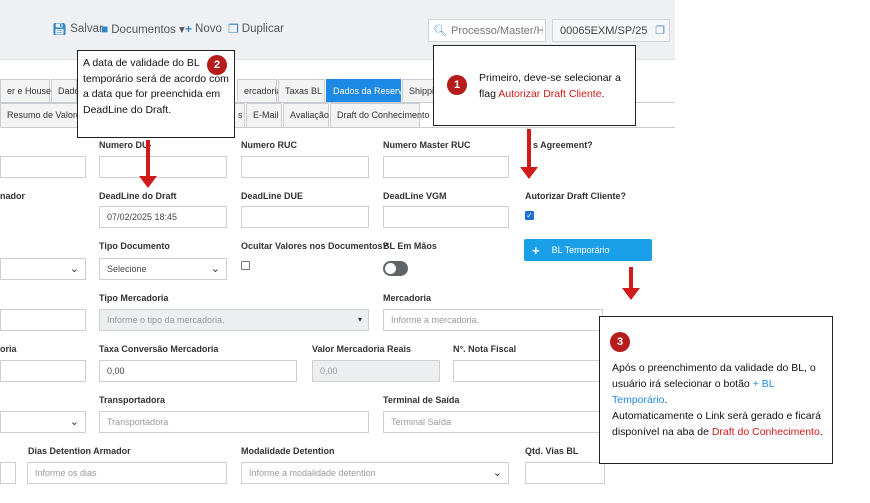 The width and height of the screenshot is (870, 503). Describe the element at coordinates (552, 451) in the screenshot. I see `qtd-vias-bl-label: Qtd. Vias BL` at that location.